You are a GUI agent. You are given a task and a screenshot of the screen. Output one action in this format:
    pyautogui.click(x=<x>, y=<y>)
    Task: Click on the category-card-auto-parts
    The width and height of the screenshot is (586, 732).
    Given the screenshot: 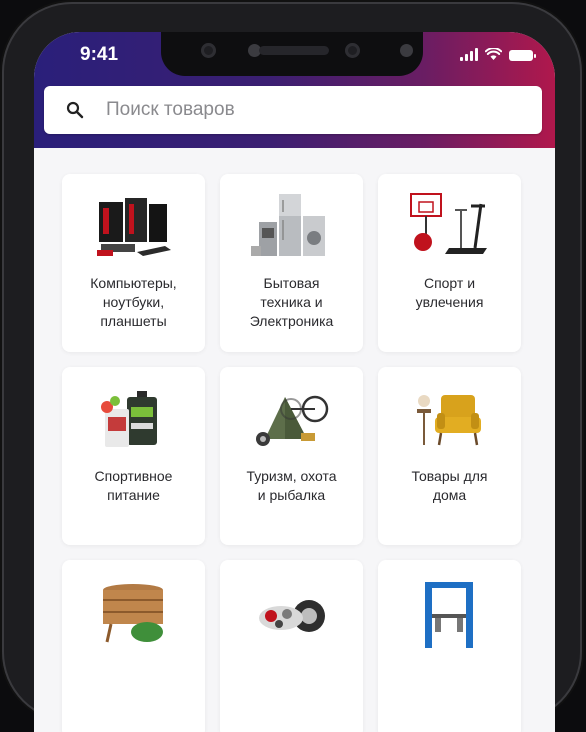 What is the action you would take?
    pyautogui.click(x=291, y=646)
    